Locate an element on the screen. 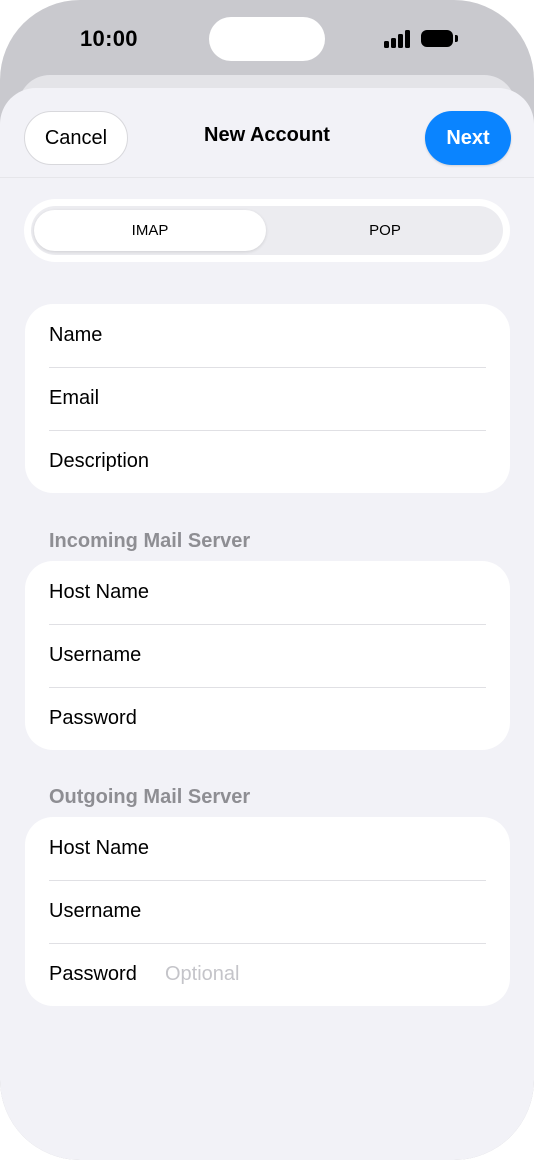 The height and width of the screenshot is (1160, 534). navigation-bar: Cancel New Account Next is located at coordinates (267, 133).